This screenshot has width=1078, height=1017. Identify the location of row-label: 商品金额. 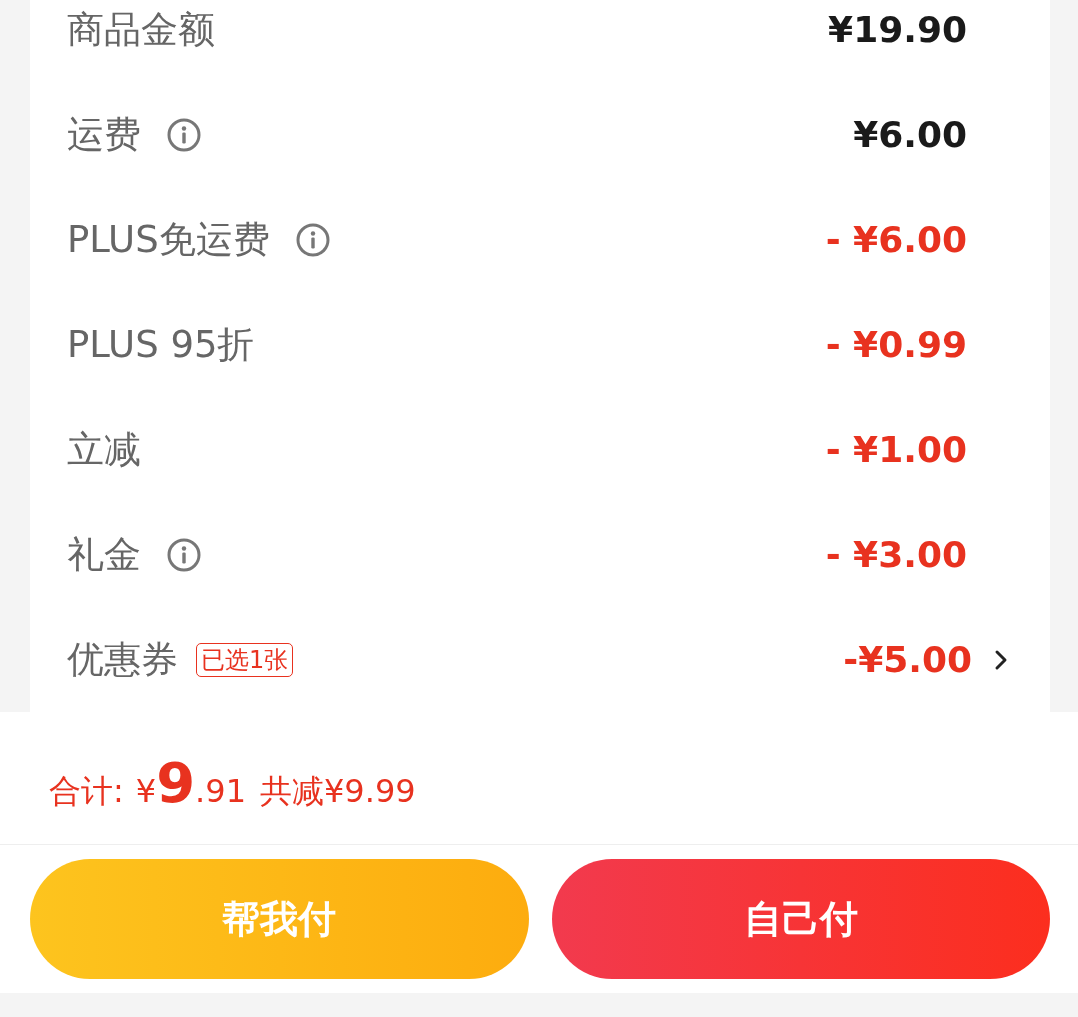
(141, 29).